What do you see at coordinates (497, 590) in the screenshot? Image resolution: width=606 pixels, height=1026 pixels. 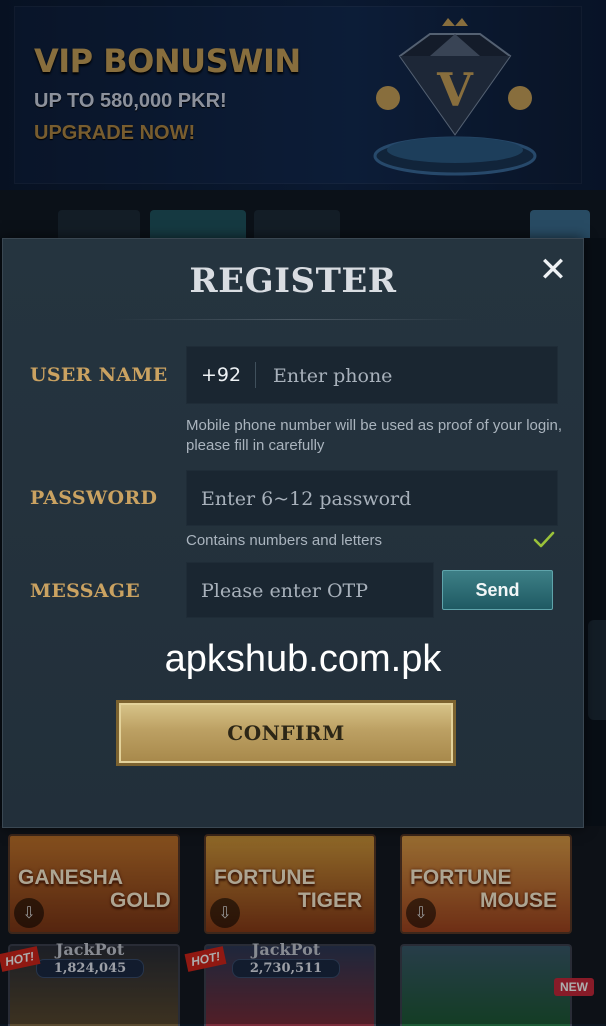 I see `send-otp-button: Send` at bounding box center [497, 590].